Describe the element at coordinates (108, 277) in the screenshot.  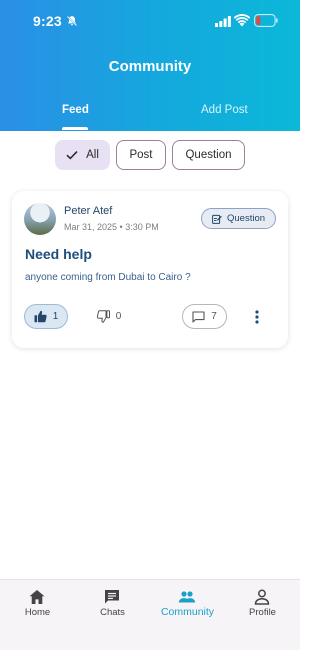
I see `post-body: anyone coming from Dubai to Cairo ?` at that location.